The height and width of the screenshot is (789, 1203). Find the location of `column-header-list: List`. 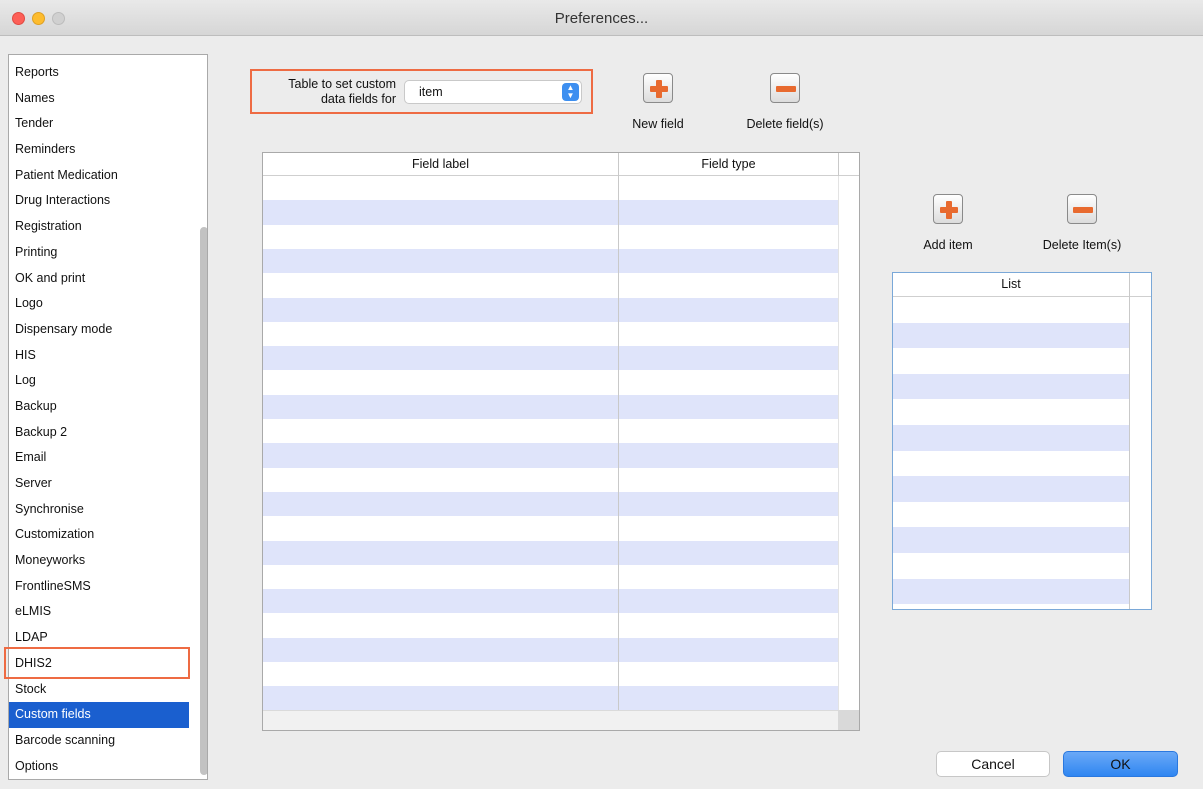

column-header-list: List is located at coordinates (1011, 284).